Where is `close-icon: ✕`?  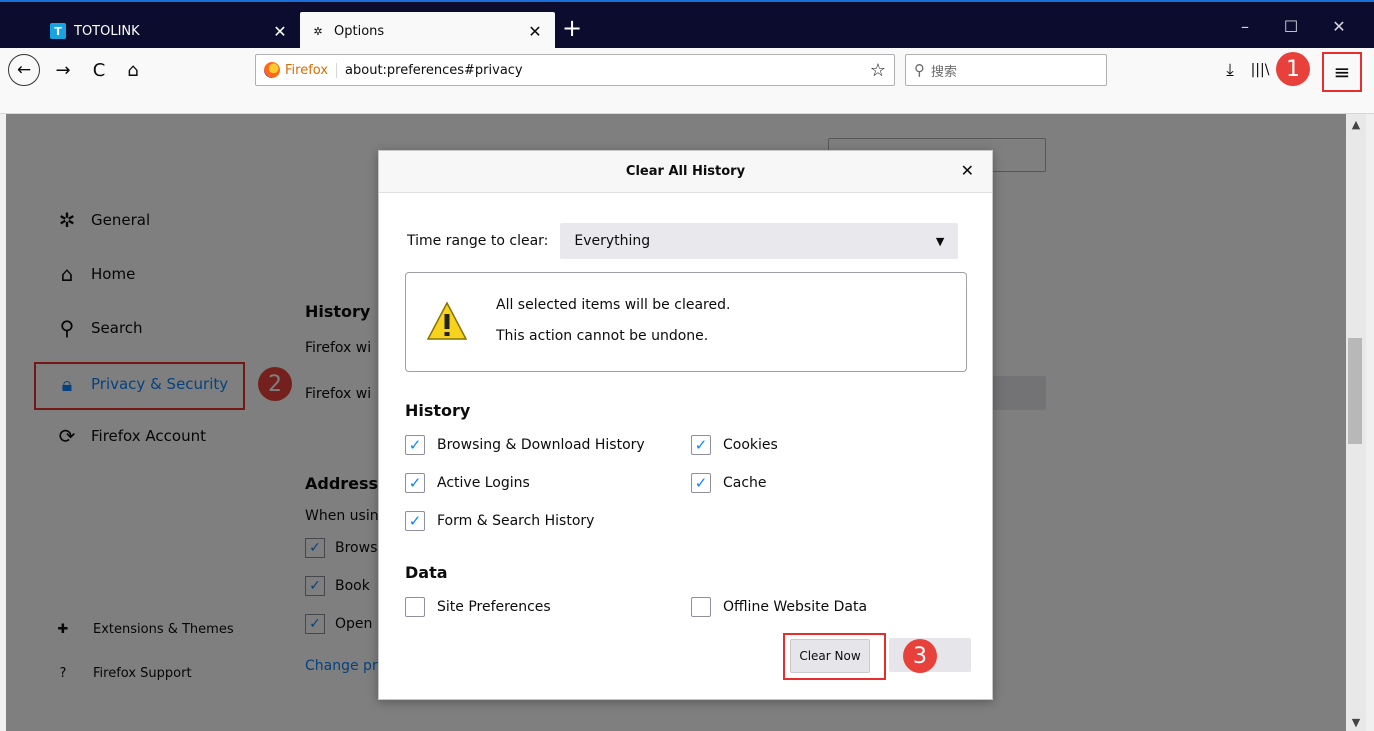 close-icon: ✕ is located at coordinates (967, 170).